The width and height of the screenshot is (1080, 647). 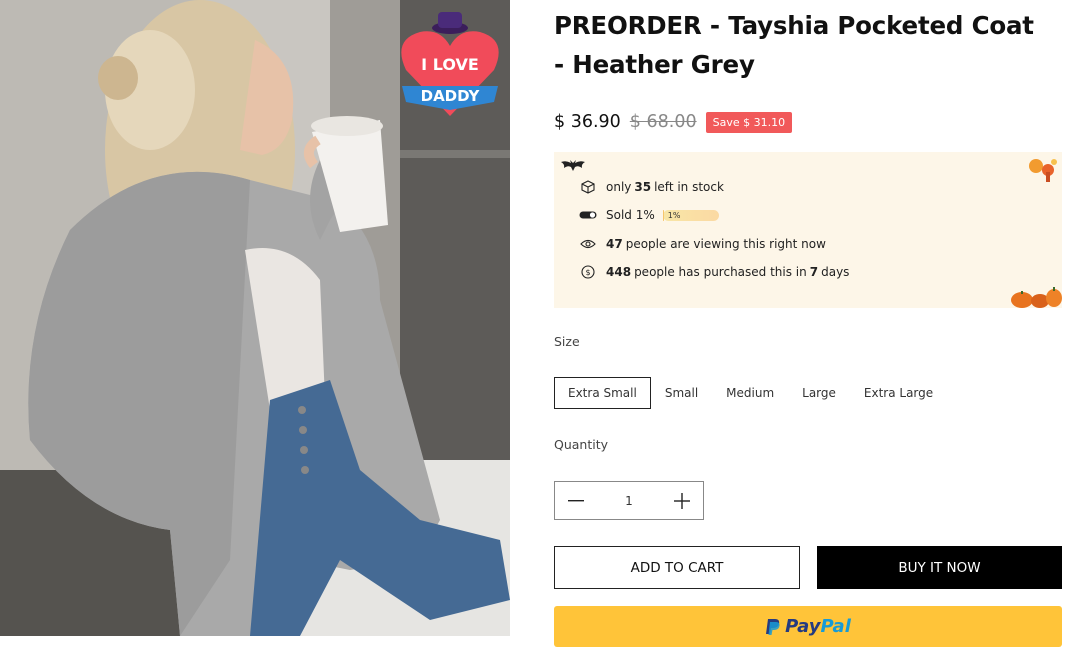 What do you see at coordinates (1036, 297) in the screenshot?
I see `halloween-pumpkins-icon` at bounding box center [1036, 297].